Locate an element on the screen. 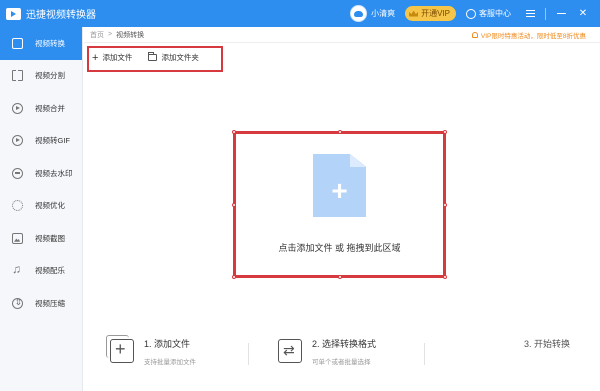 The width and height of the screenshot is (600, 391). menu-button is located at coordinates (530, 13).